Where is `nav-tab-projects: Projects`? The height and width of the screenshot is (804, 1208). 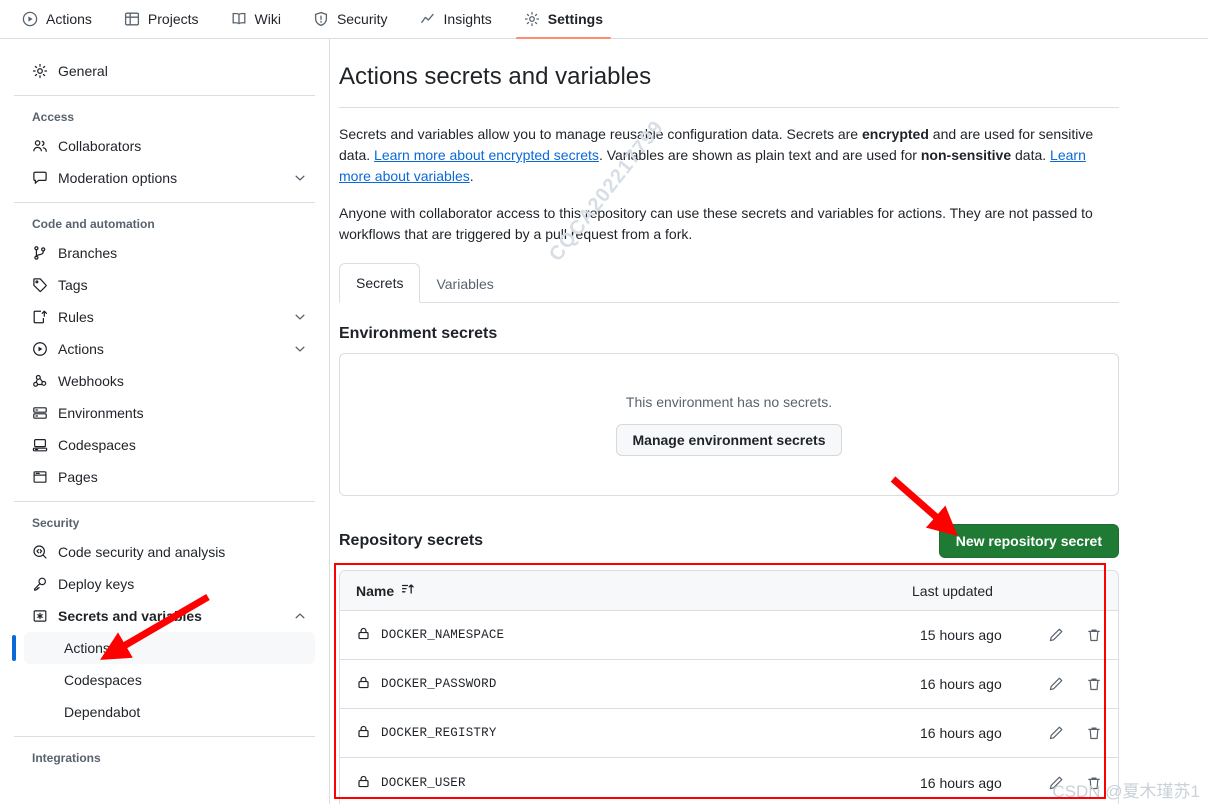 nav-tab-projects: Projects is located at coordinates (161, 19).